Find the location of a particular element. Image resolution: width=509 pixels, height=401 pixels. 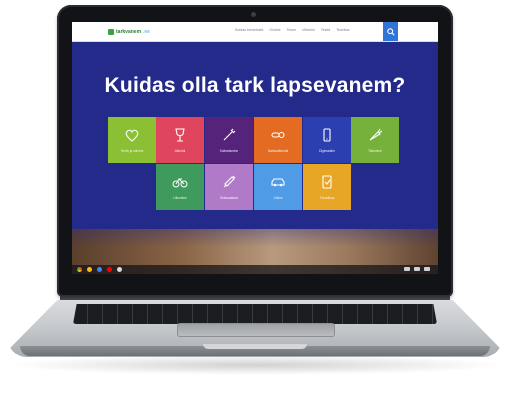

topic-tile-label: Liikumine is located at coordinates (180, 198).